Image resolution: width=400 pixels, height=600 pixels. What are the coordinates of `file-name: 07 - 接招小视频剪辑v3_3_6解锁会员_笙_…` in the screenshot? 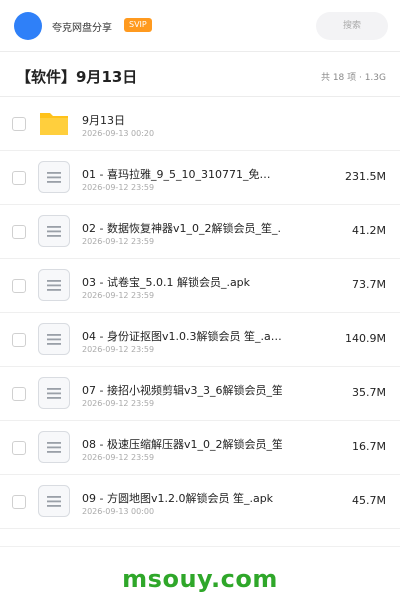 It's located at (182, 390).